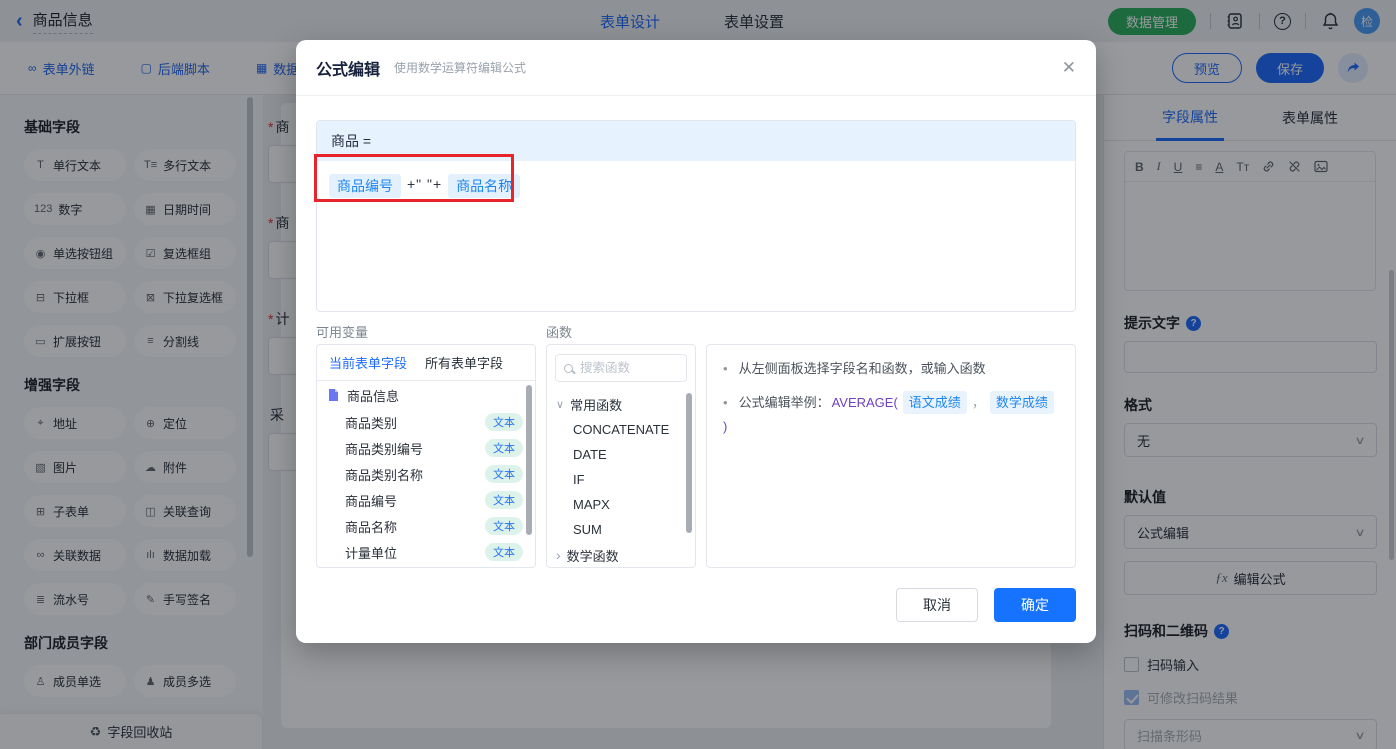 The height and width of the screenshot is (749, 1396). I want to click on functions-panel: 常用函数 CONCATENATE DATE IF MAPX SUM, so click(621, 456).